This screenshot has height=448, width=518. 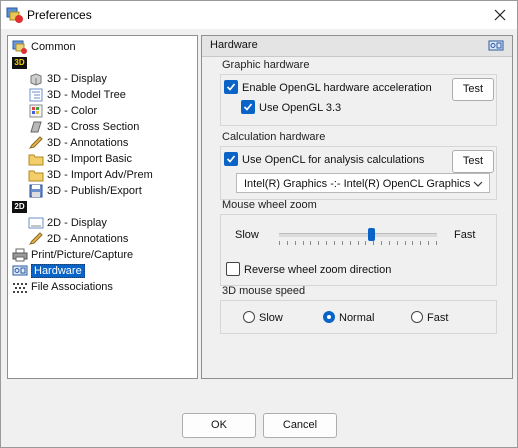 I want to click on tree-item-label: 3D - Cross Section, so click(x=93, y=127).